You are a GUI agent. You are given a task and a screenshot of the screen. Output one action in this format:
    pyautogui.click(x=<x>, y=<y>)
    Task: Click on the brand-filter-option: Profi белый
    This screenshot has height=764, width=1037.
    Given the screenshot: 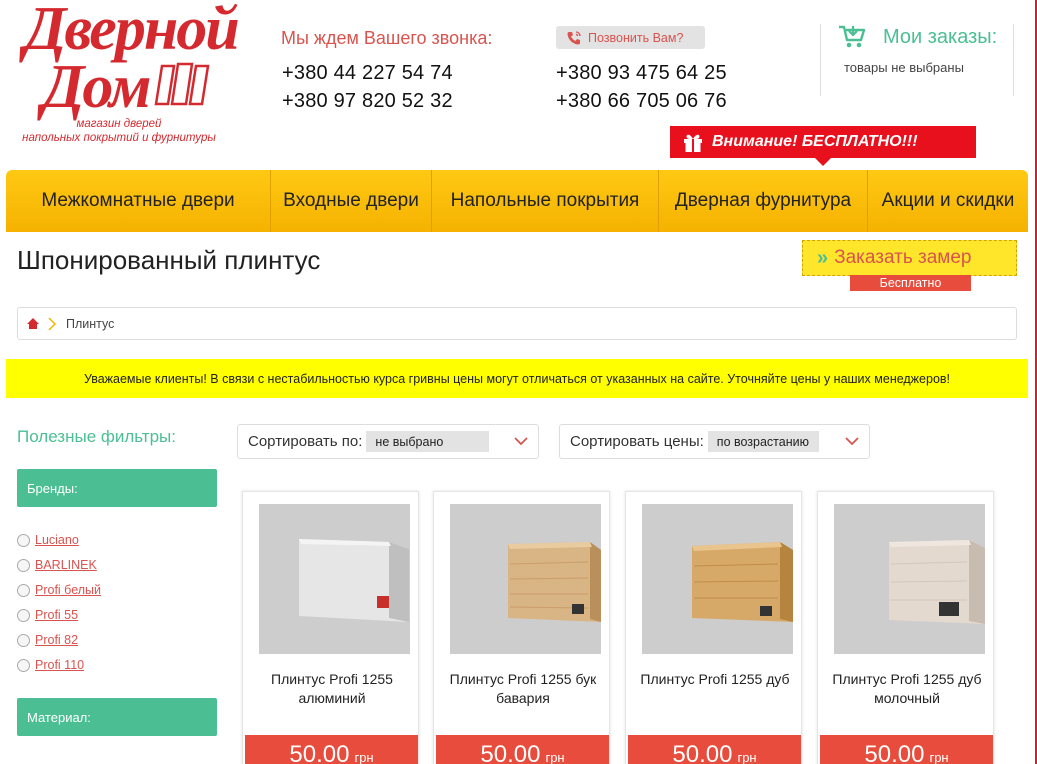 What is the action you would take?
    pyautogui.click(x=59, y=590)
    